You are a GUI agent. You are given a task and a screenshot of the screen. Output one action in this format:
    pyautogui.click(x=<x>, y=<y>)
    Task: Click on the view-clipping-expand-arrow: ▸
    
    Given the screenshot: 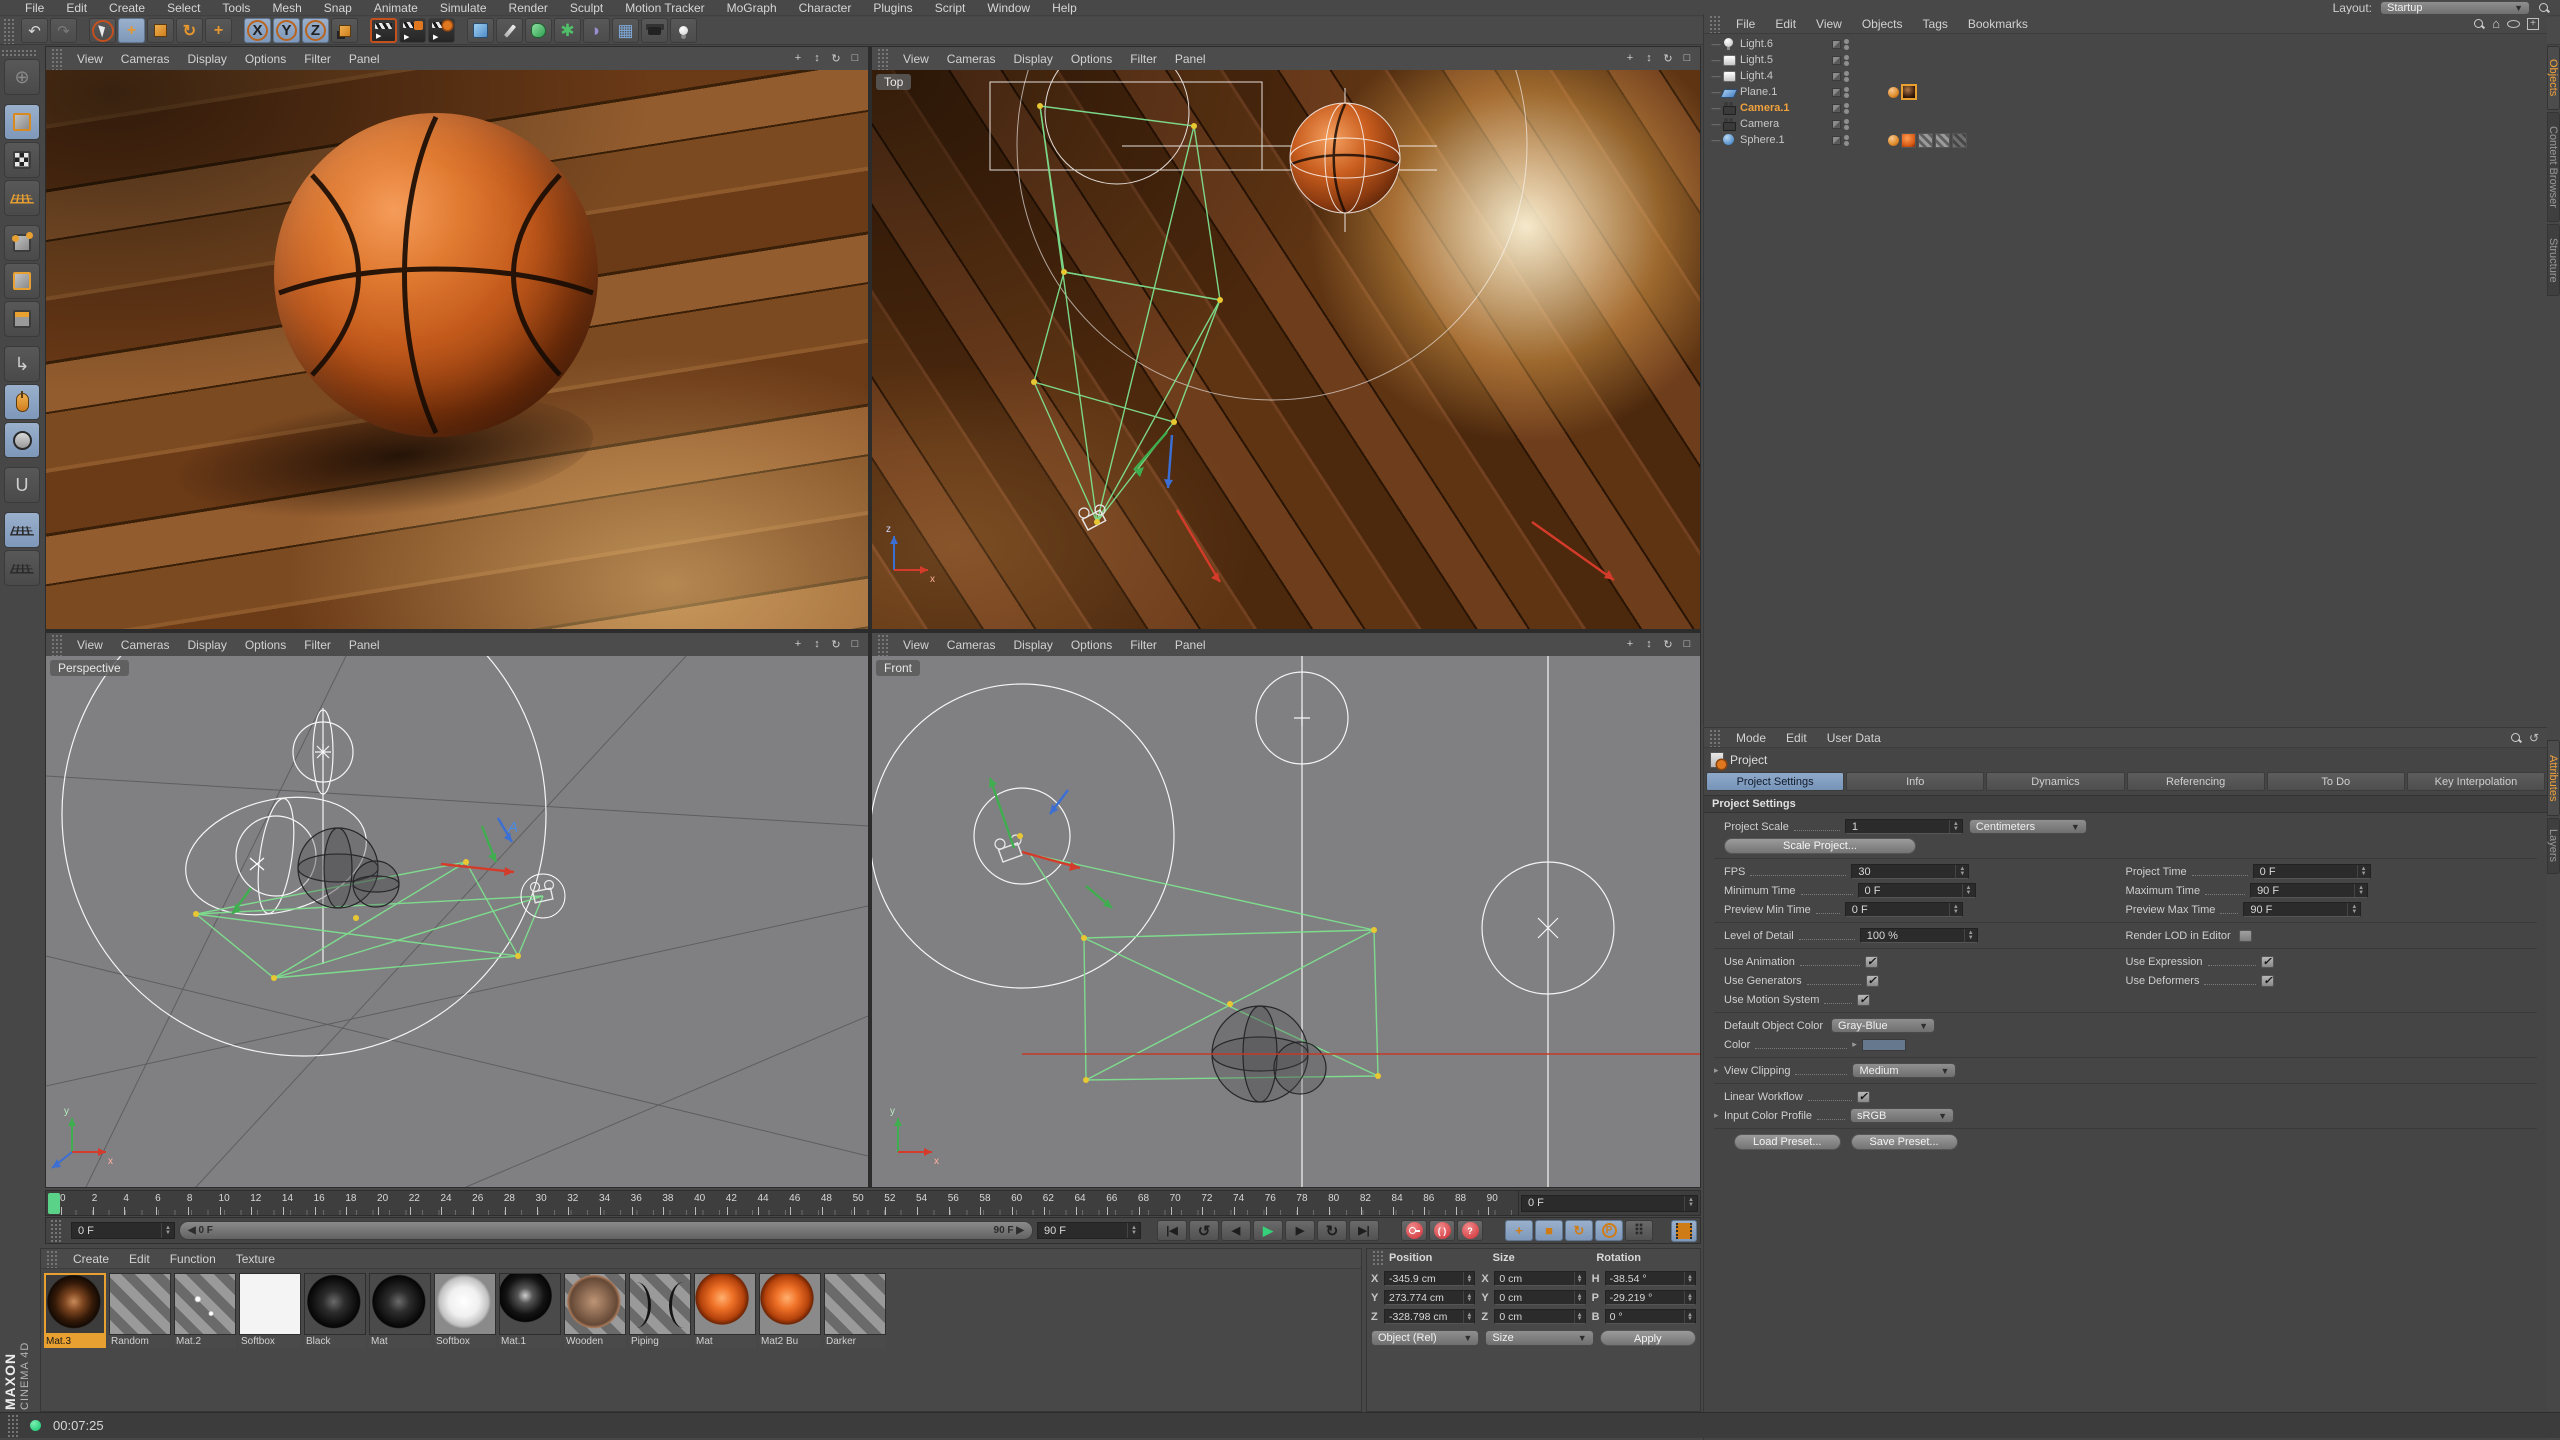 What is the action you would take?
    pyautogui.click(x=1719, y=1070)
    